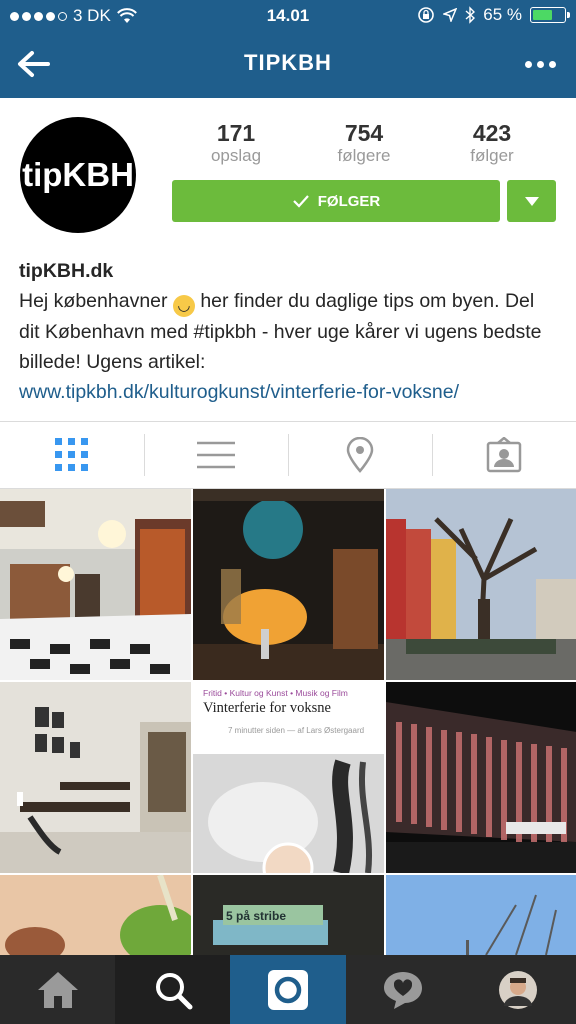  I want to click on location-icon, so click(450, 15).